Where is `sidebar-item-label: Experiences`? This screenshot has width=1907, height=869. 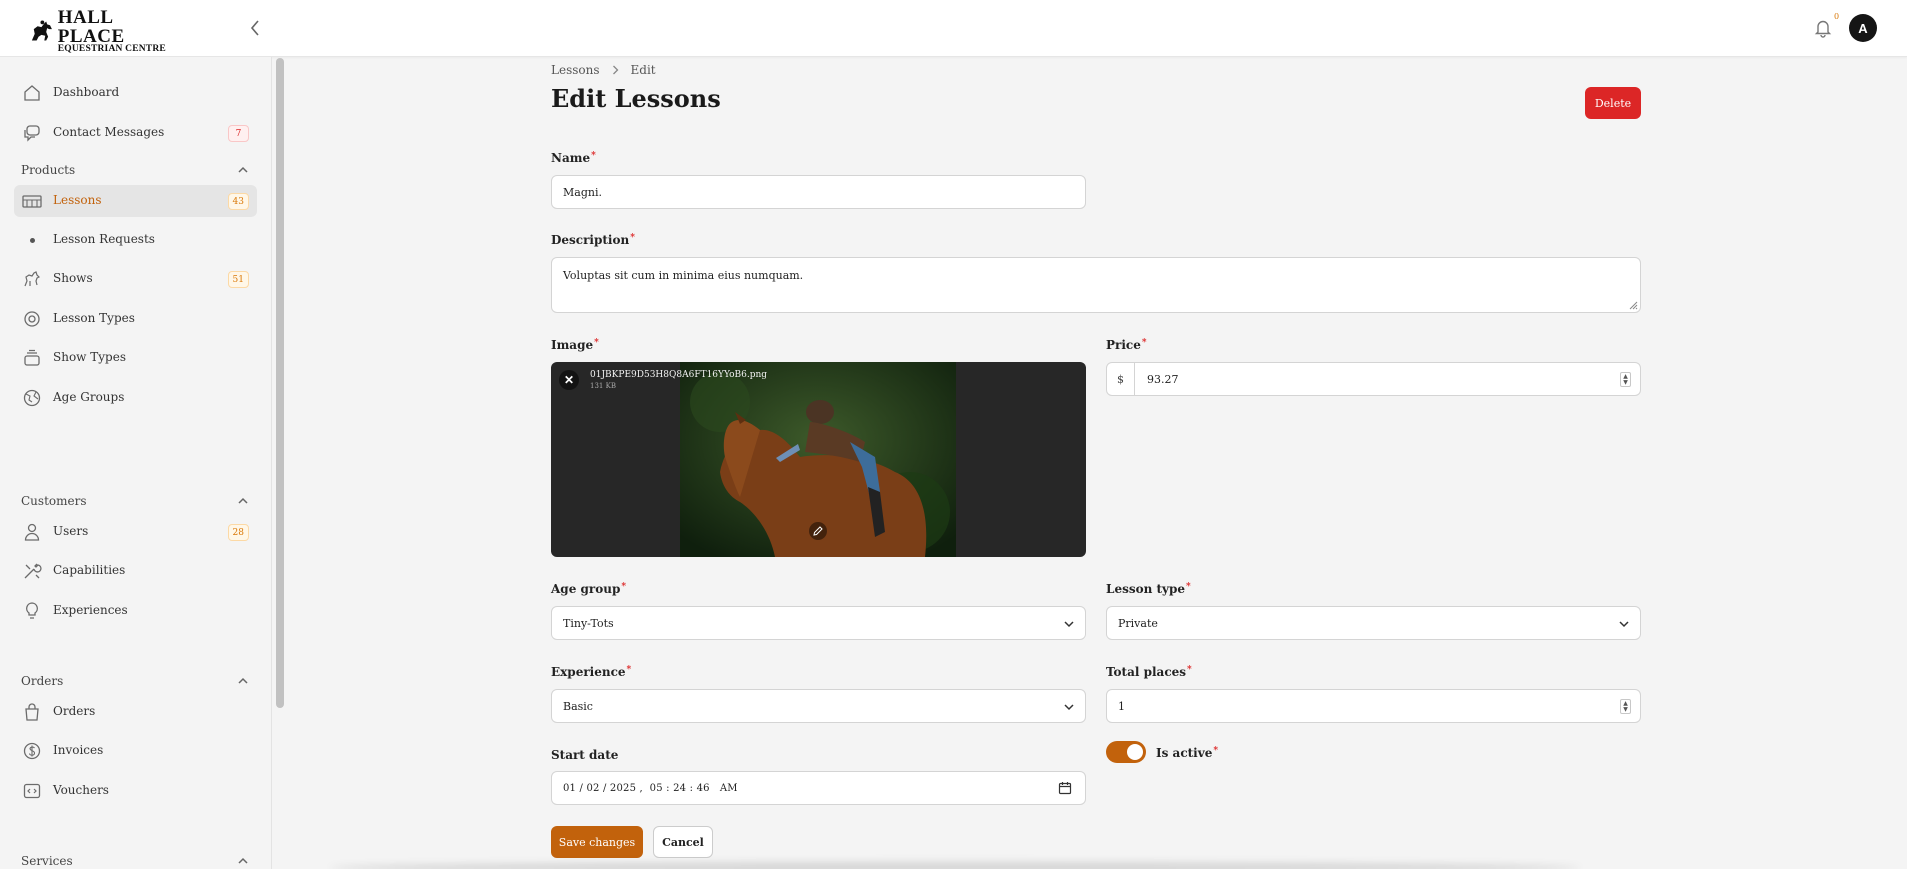 sidebar-item-label: Experiences is located at coordinates (90, 610).